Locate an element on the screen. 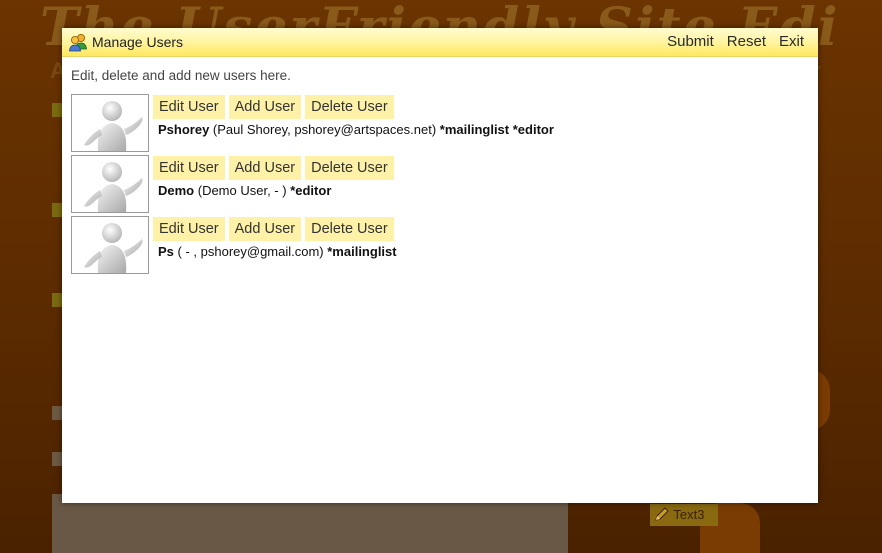 This screenshot has width=882, height=553. dialog-title-group: Manage Users is located at coordinates (125, 42).